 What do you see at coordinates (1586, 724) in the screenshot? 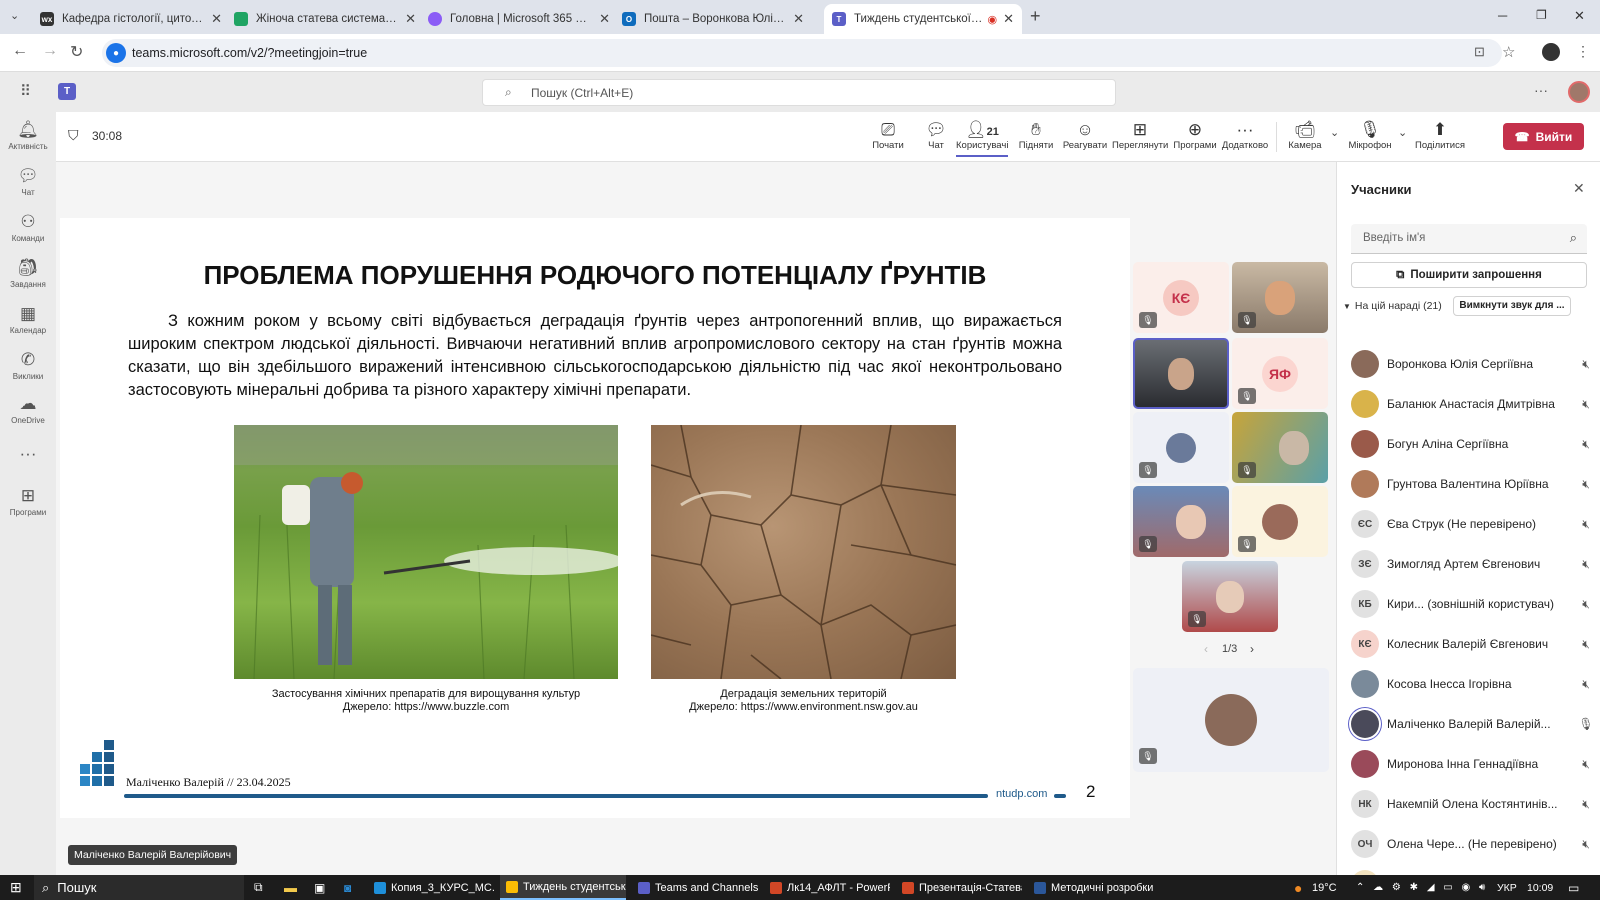
I see `mic-on-icon: 🎙︎` at bounding box center [1586, 724].